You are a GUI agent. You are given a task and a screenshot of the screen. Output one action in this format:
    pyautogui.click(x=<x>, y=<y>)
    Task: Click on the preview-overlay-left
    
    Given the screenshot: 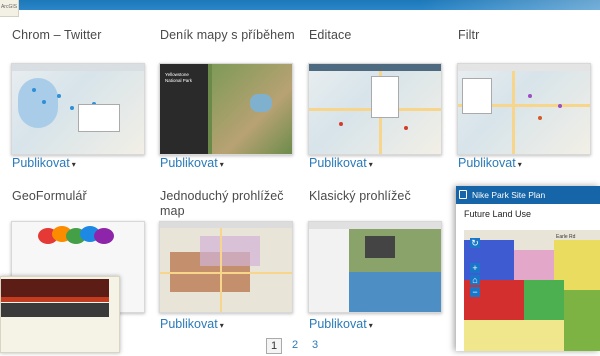 What is the action you would take?
    pyautogui.click(x=60, y=314)
    